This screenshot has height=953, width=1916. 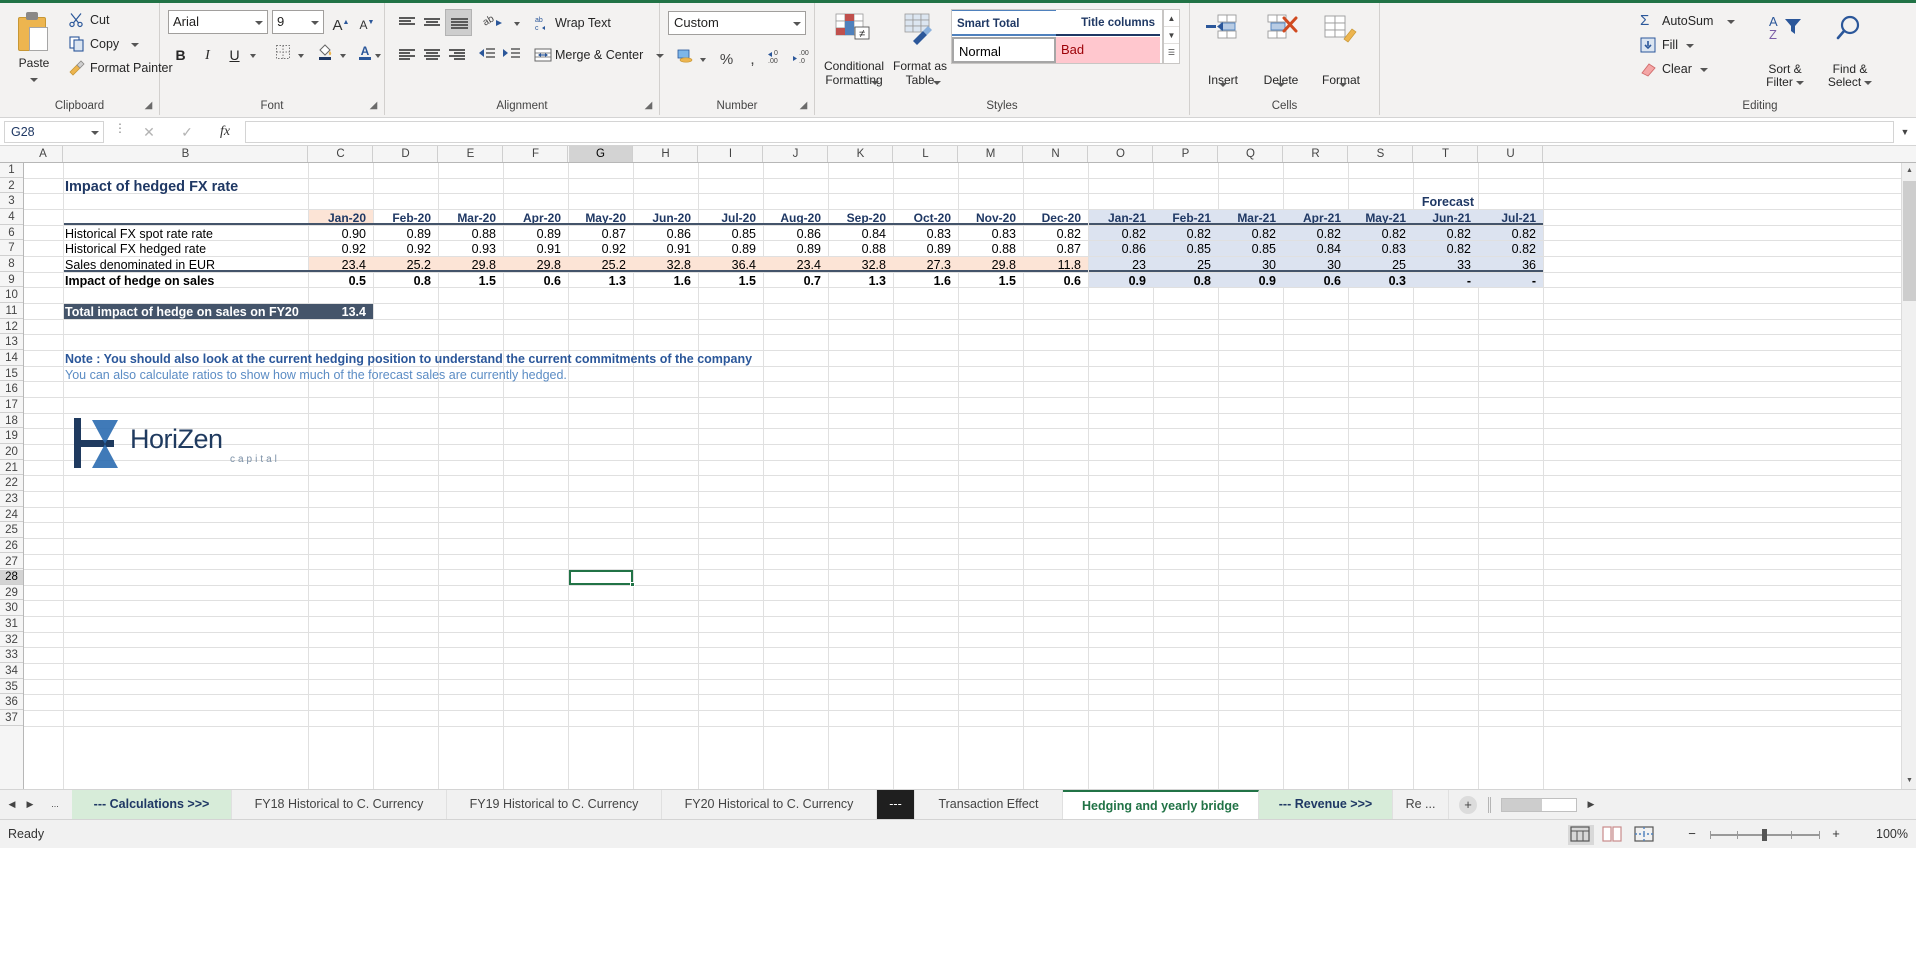 I want to click on formula-input, so click(x=1069, y=132).